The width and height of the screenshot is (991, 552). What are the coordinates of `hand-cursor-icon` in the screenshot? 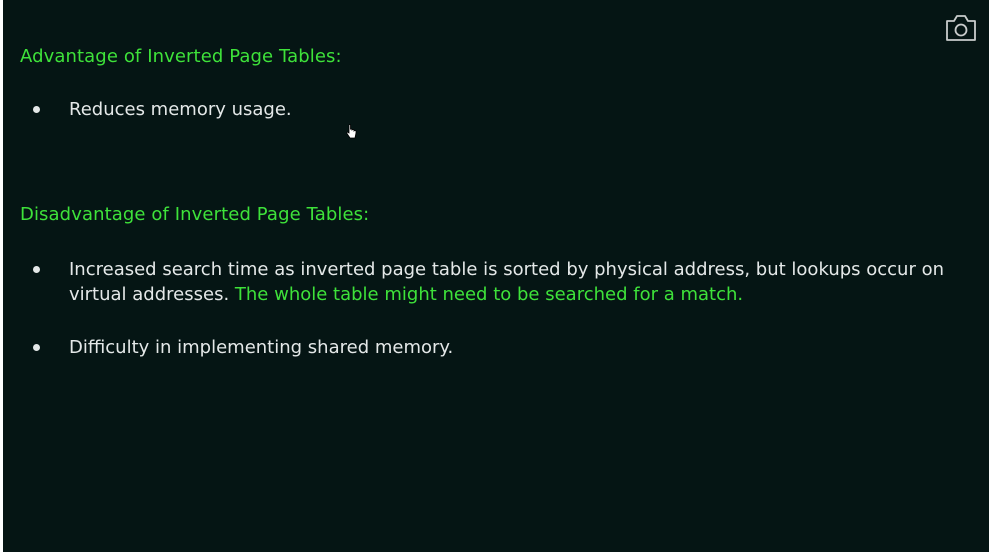 It's located at (351, 131).